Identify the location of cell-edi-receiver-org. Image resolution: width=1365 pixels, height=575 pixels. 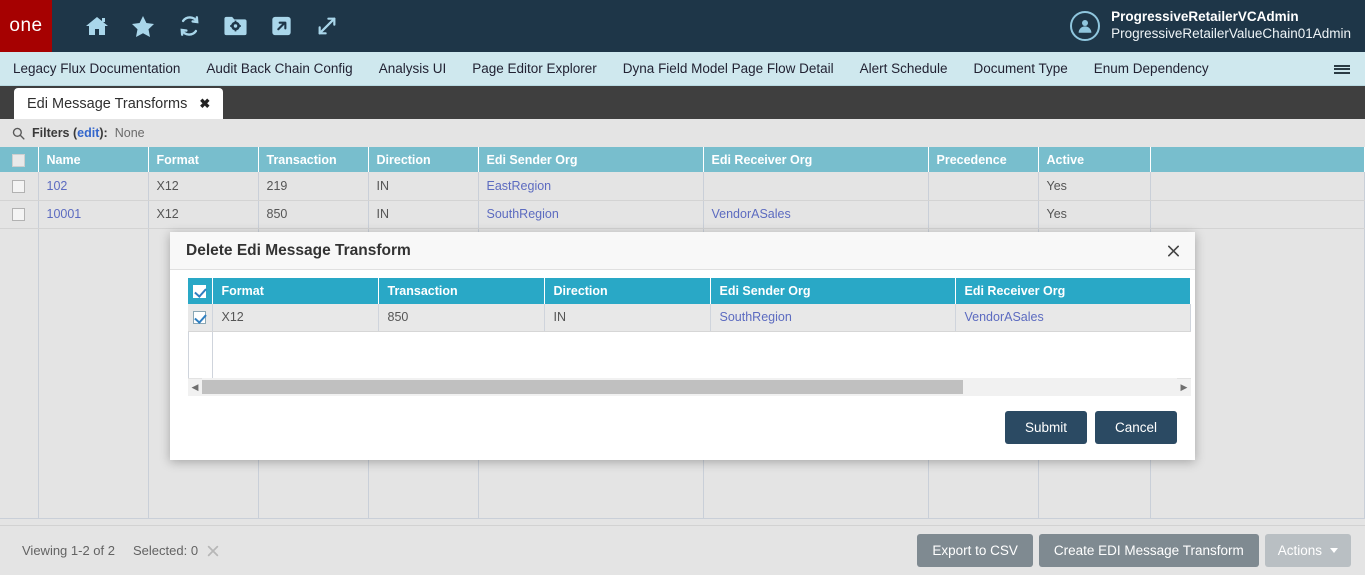
(816, 186).